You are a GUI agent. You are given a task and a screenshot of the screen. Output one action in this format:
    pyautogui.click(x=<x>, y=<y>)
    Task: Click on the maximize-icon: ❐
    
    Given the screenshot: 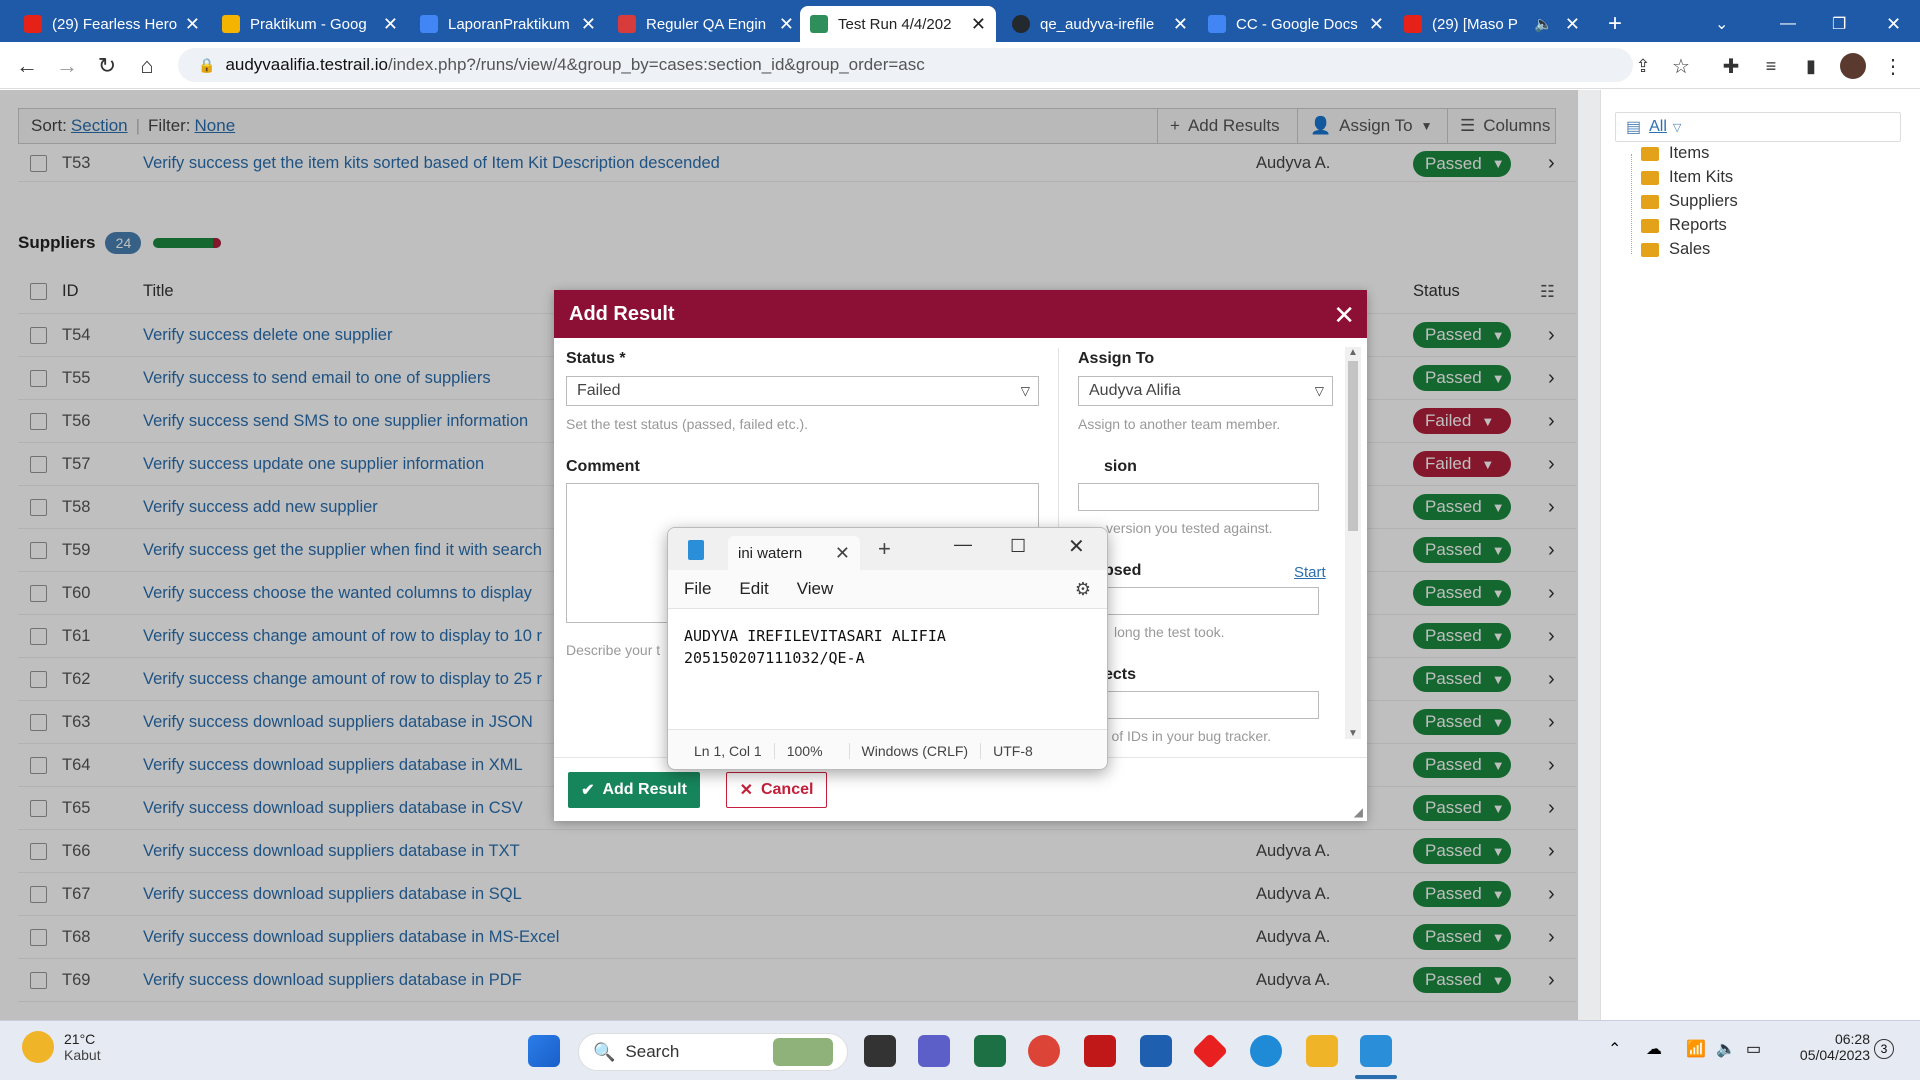 What is the action you would take?
    pyautogui.click(x=1837, y=24)
    